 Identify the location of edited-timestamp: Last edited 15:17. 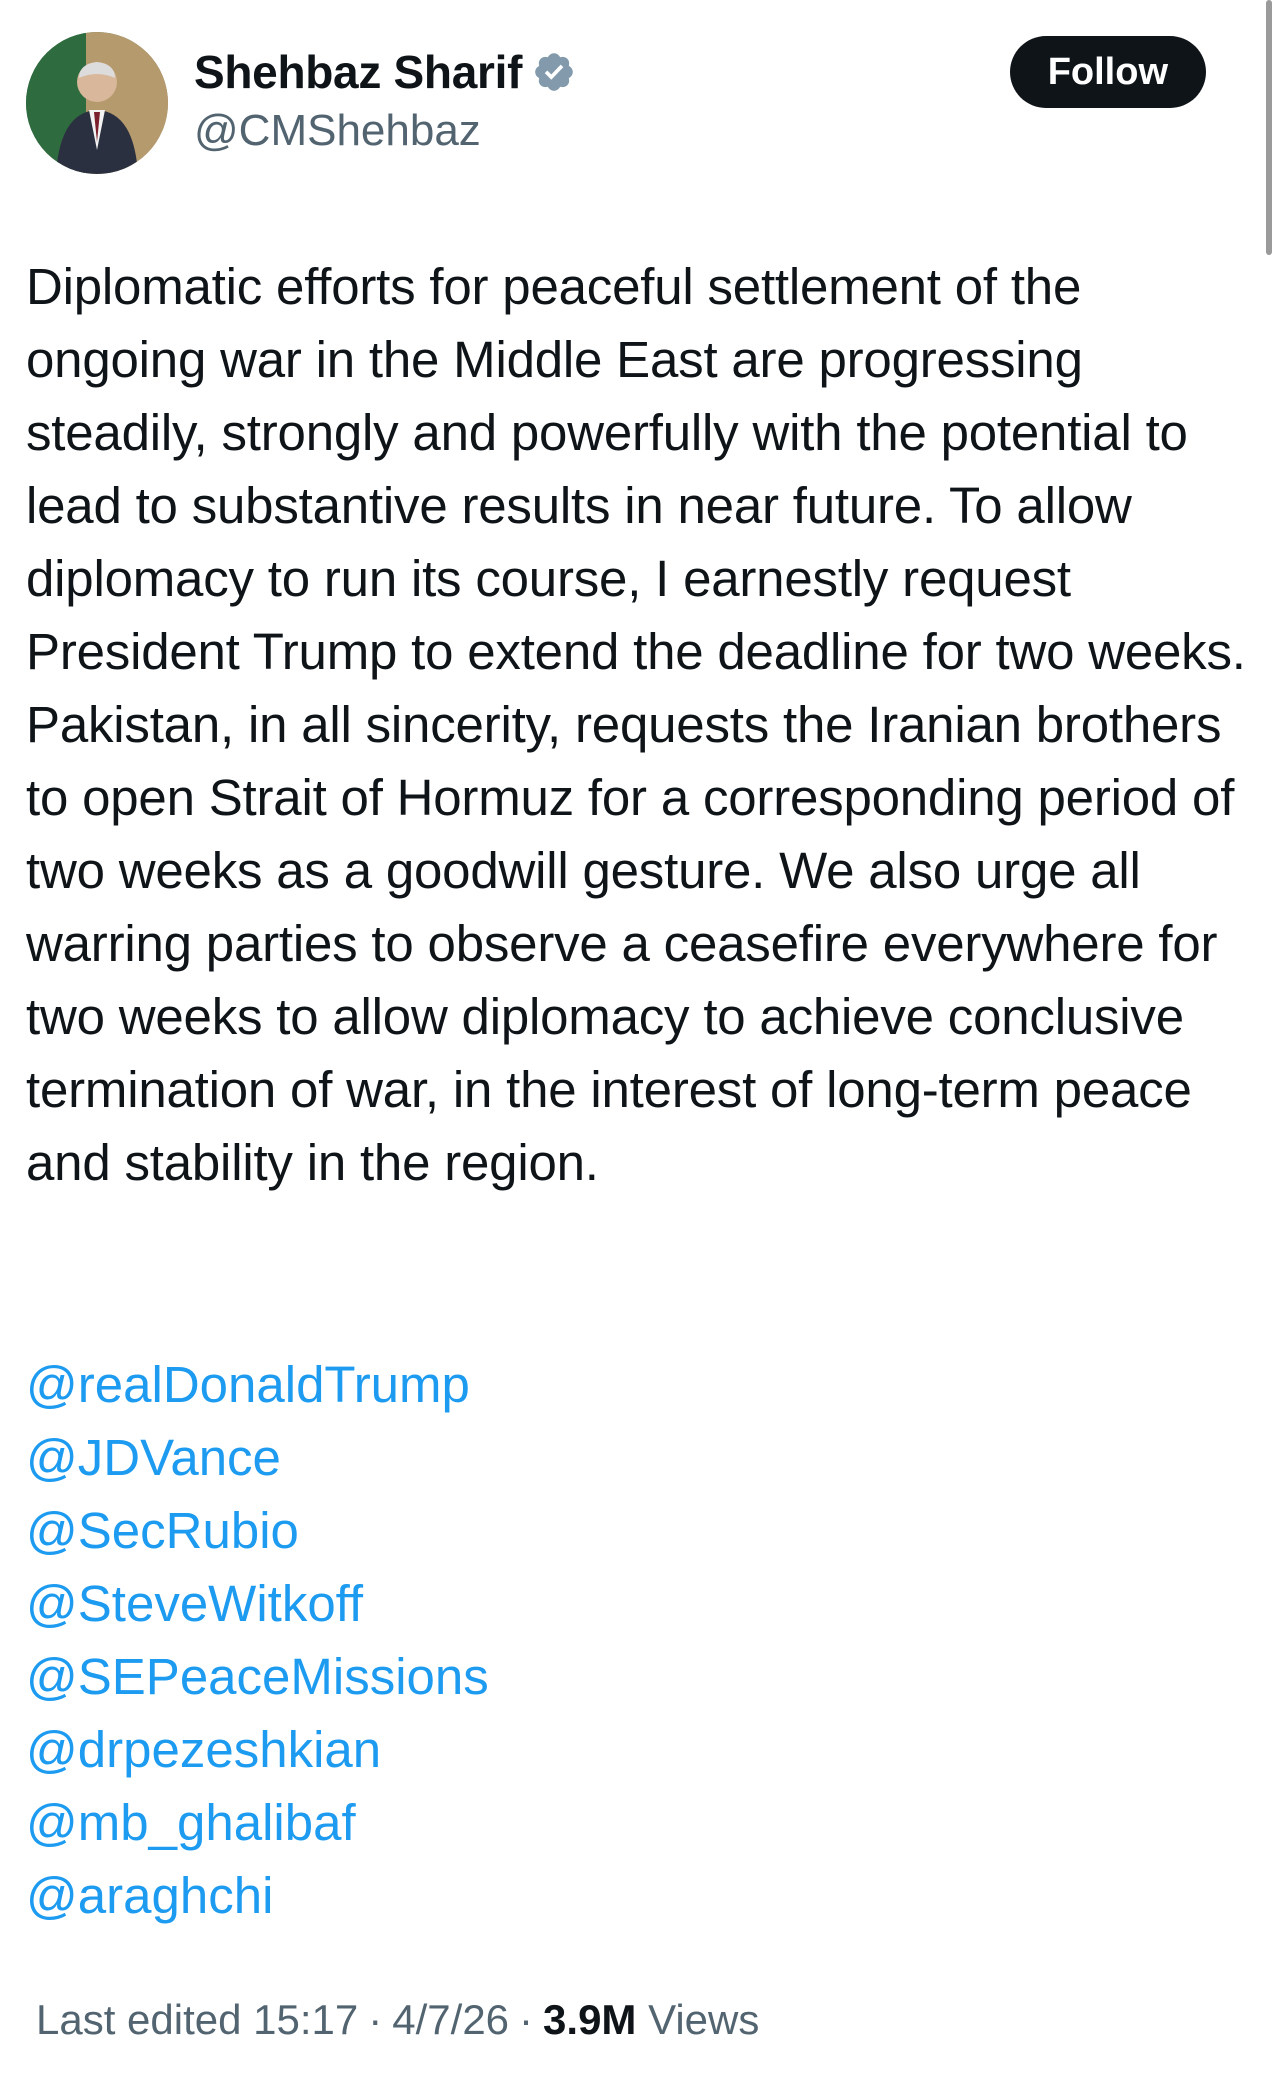
(197, 2020).